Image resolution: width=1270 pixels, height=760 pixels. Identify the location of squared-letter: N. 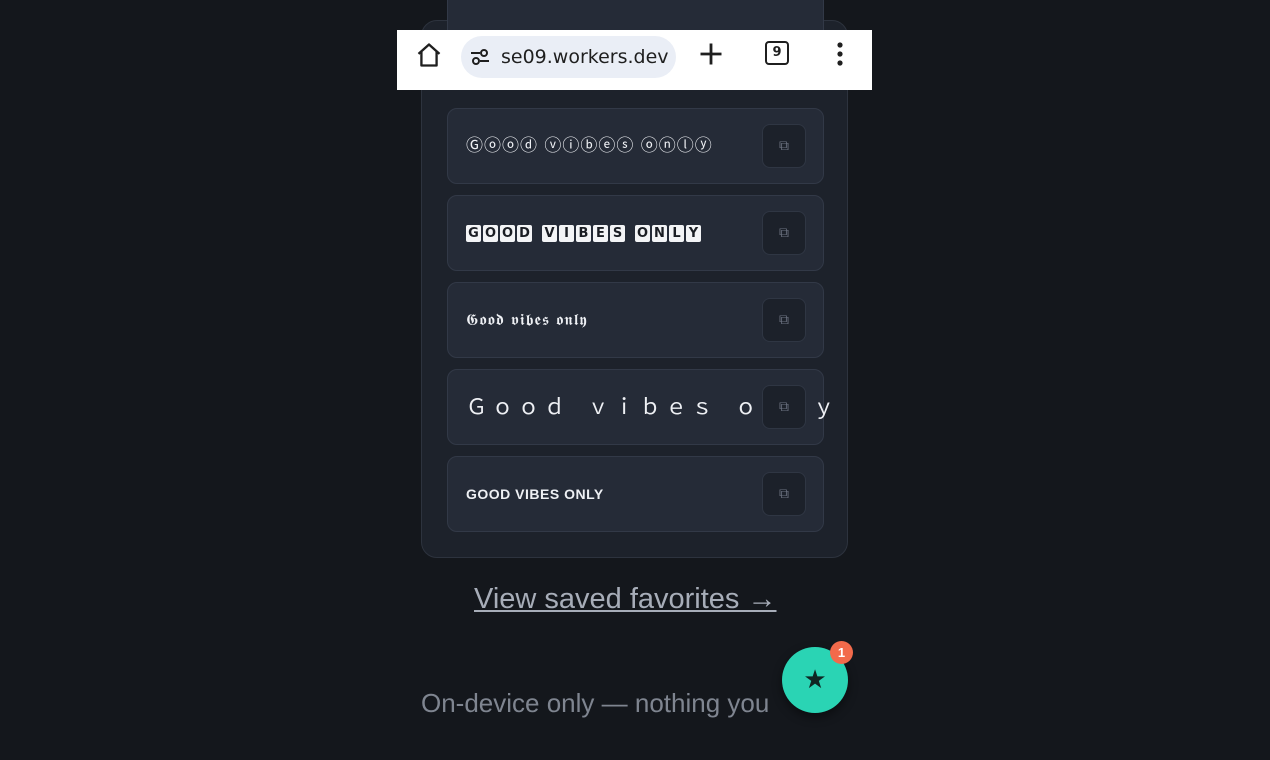
(659, 233).